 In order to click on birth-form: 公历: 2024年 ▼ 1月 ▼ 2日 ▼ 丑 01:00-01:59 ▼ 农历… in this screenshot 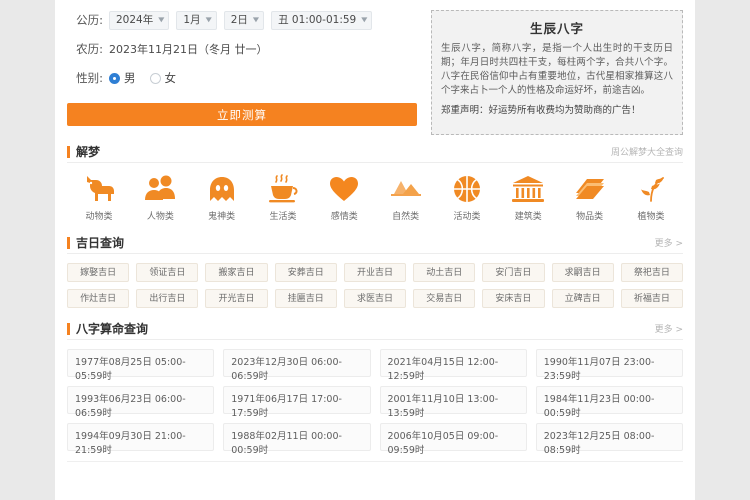, I will do `click(242, 72)`.